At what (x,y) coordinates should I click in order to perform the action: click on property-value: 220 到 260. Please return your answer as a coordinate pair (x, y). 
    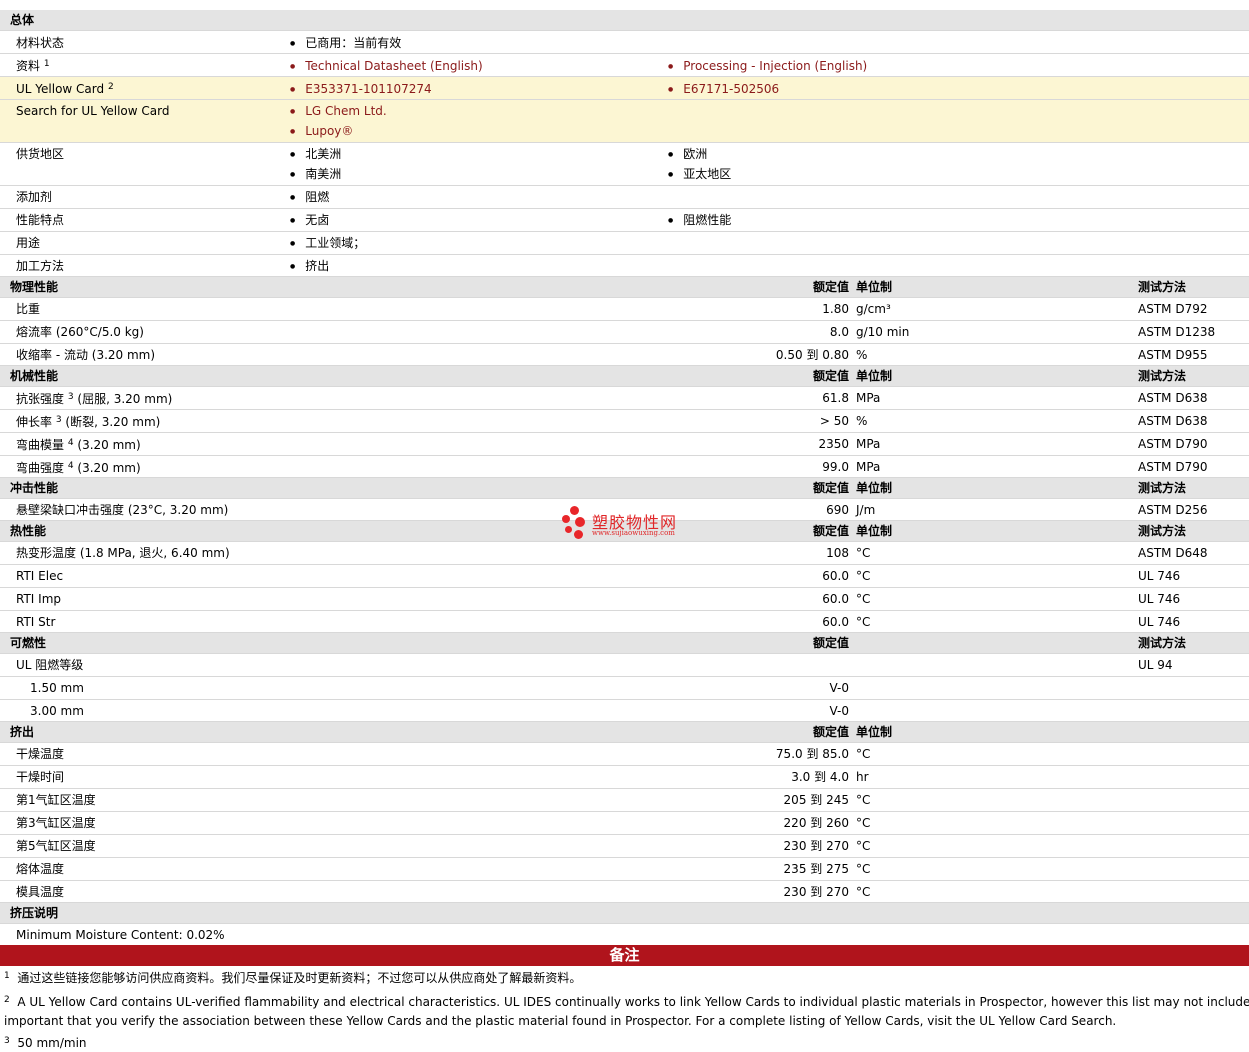
    Looking at the image, I should click on (816, 823).